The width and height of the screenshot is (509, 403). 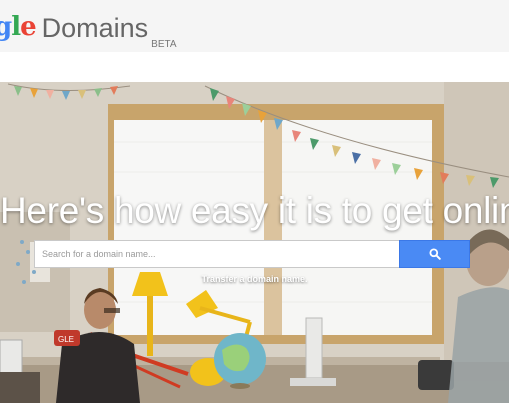 What do you see at coordinates (18, 27) in the screenshot?
I see `google-wordmark: gle` at bounding box center [18, 27].